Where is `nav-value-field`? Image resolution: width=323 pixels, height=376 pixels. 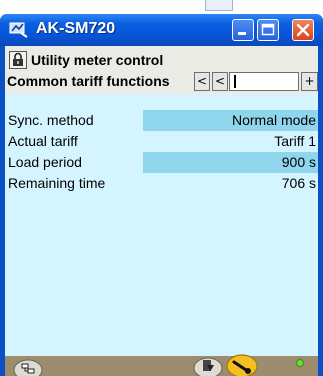
nav-value-field is located at coordinates (264, 81).